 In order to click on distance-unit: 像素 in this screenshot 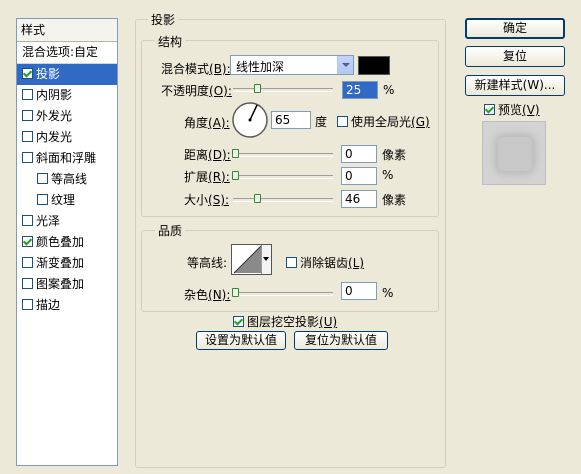, I will do `click(394, 155)`.